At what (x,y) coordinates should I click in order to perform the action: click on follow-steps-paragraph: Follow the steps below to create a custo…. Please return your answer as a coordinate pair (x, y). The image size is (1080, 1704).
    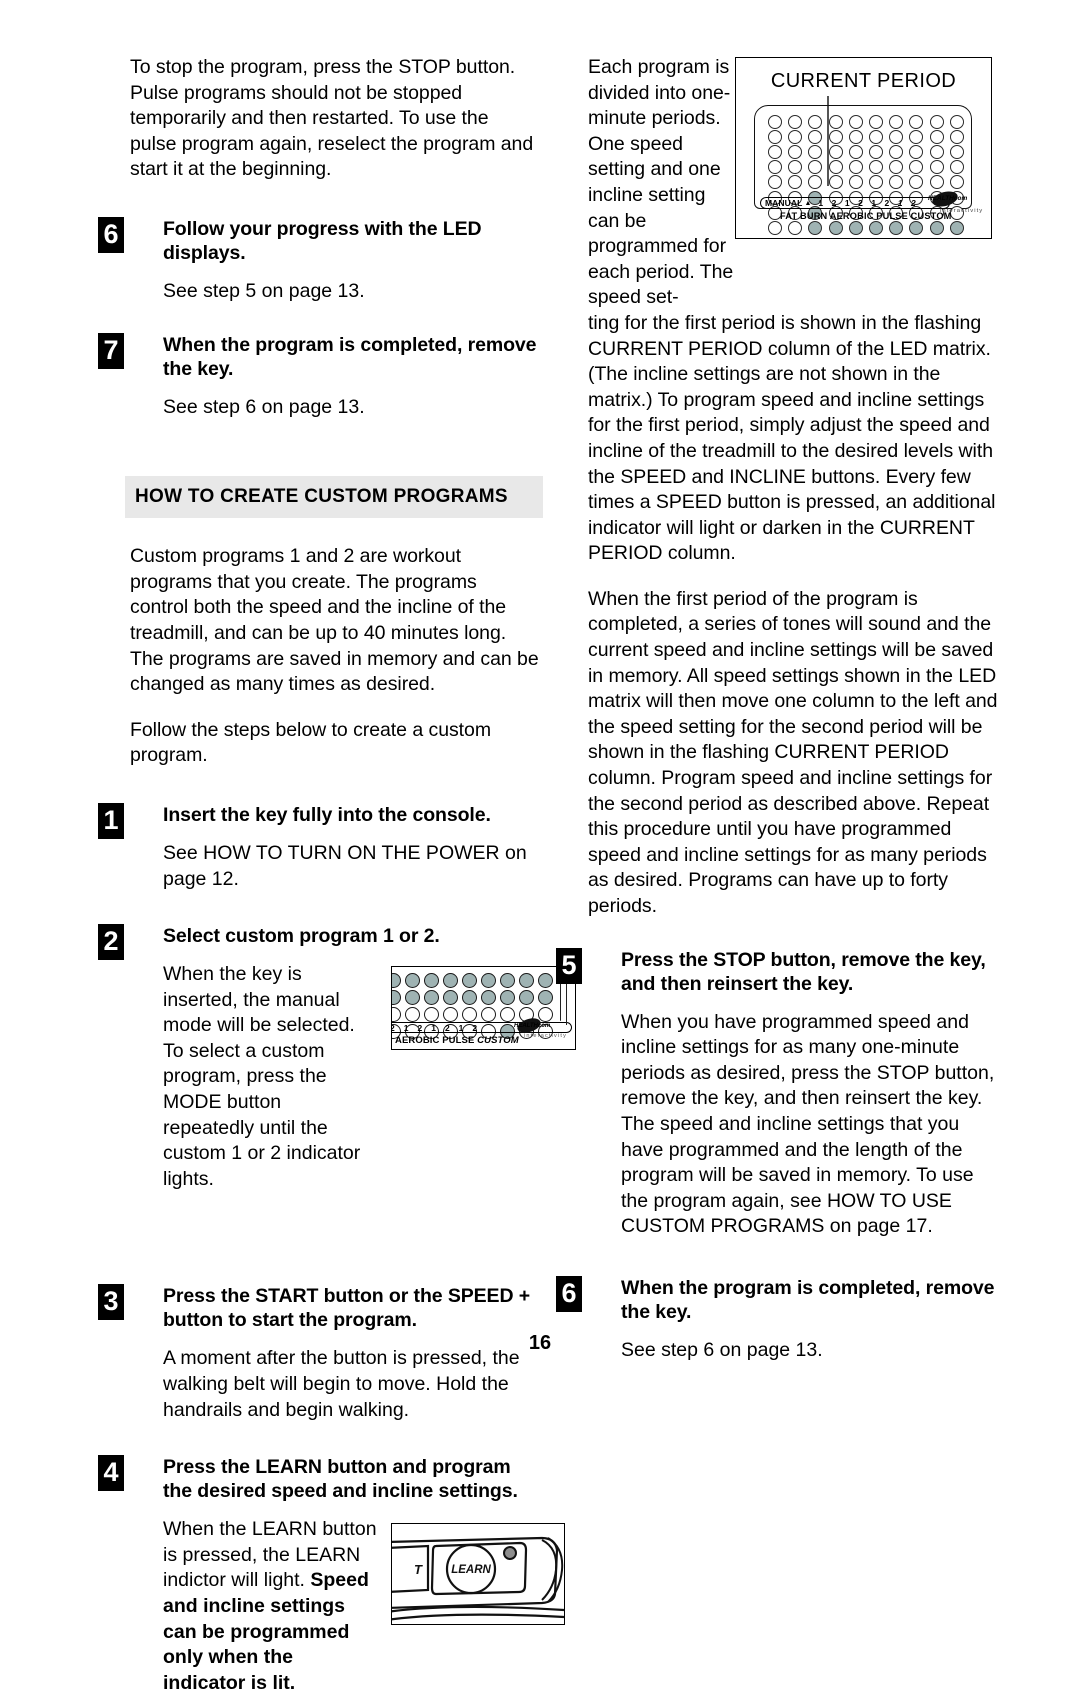
    Looking at the image, I should click on (311, 742).